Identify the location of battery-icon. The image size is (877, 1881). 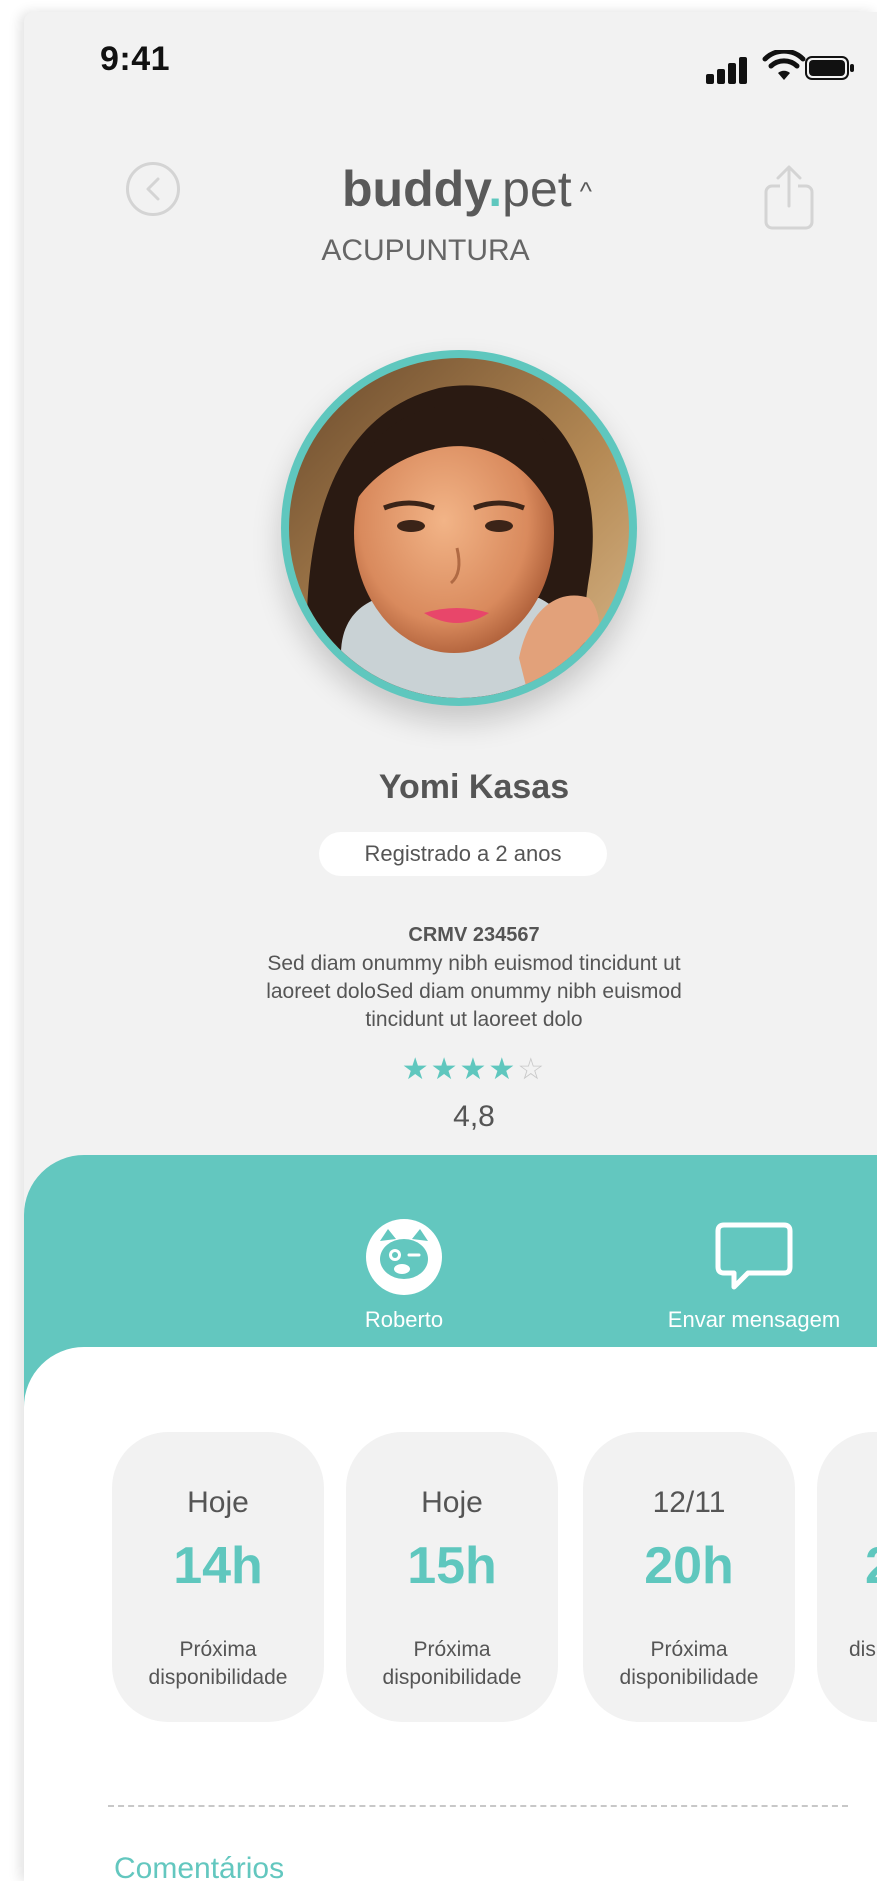
(829, 68).